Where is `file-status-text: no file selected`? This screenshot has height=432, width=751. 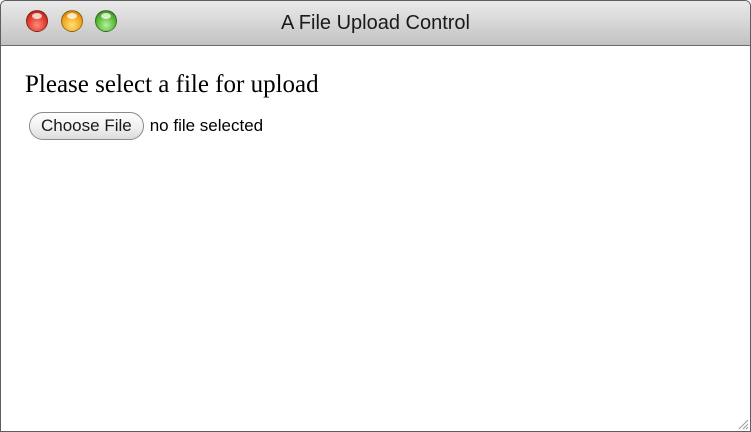 file-status-text: no file selected is located at coordinates (206, 125).